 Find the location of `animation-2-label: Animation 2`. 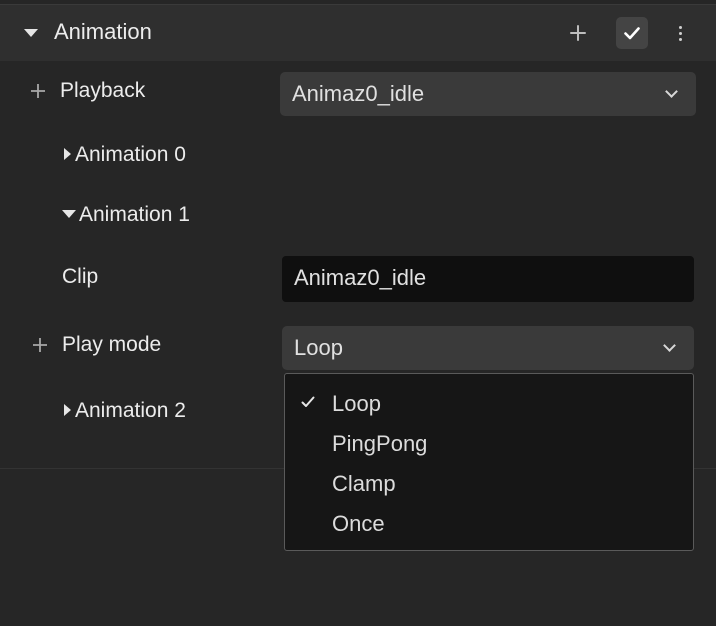

animation-2-label: Animation 2 is located at coordinates (130, 410).